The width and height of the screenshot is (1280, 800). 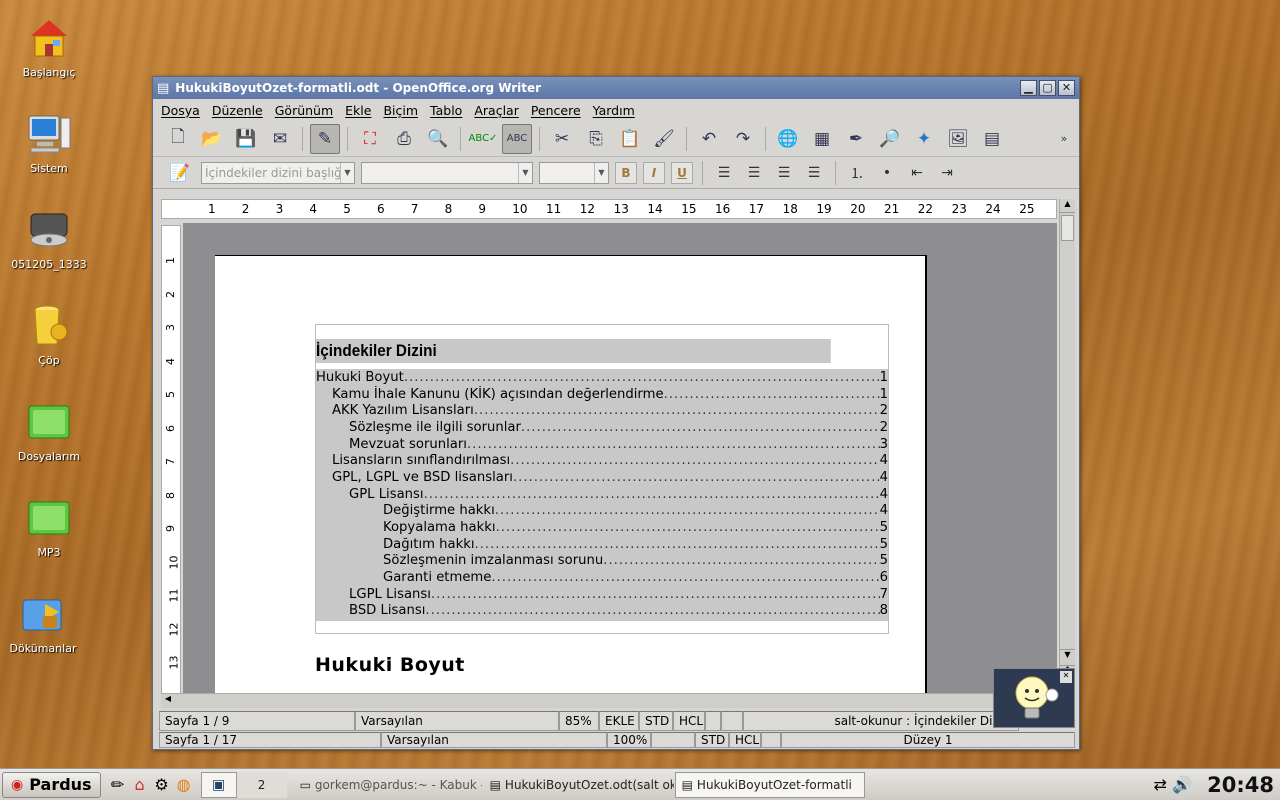 What do you see at coordinates (887, 173) in the screenshot?
I see `bullets-icon: •` at bounding box center [887, 173].